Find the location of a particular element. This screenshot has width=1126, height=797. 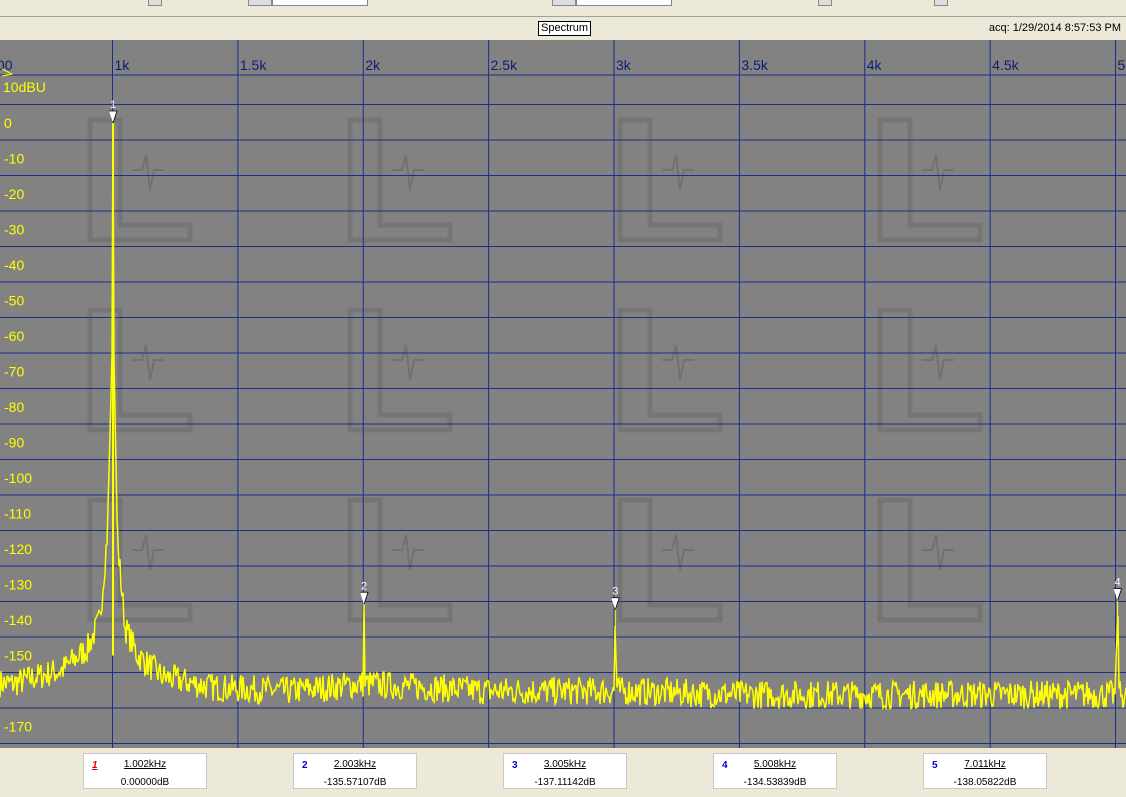

marker-level: -134.53839dB is located at coordinates (775, 782).